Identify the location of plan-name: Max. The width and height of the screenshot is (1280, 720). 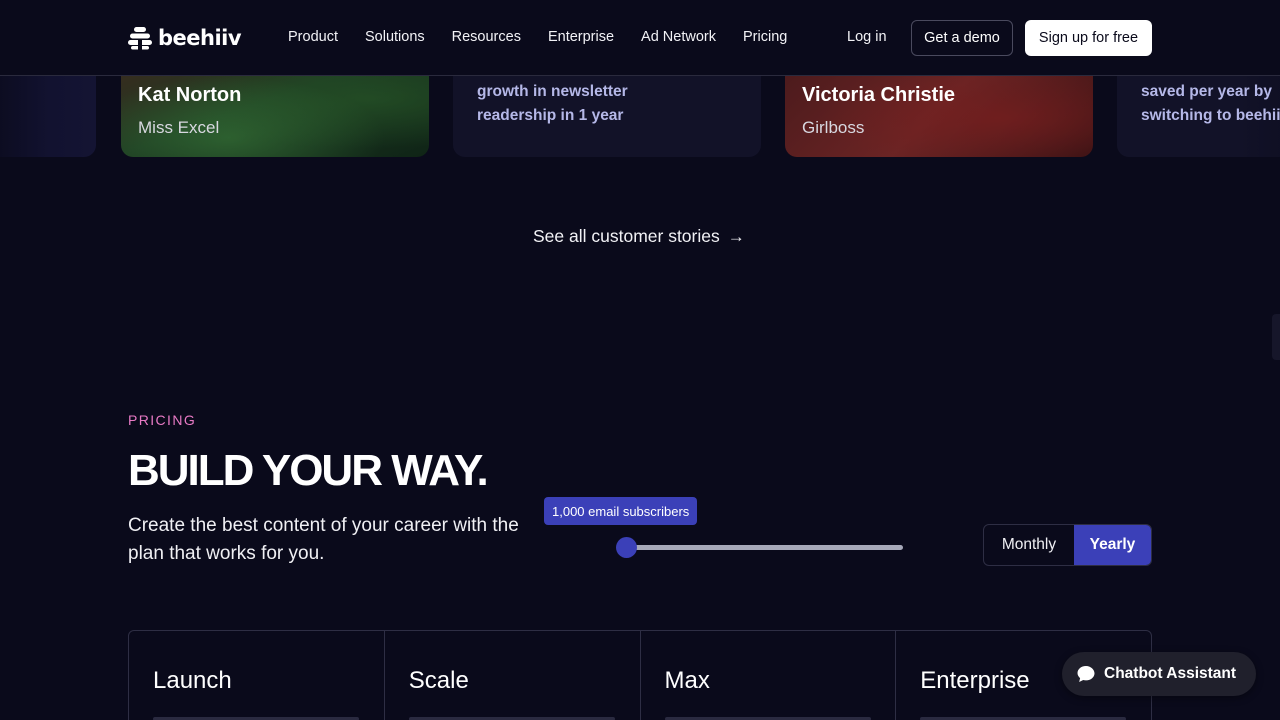
(687, 680).